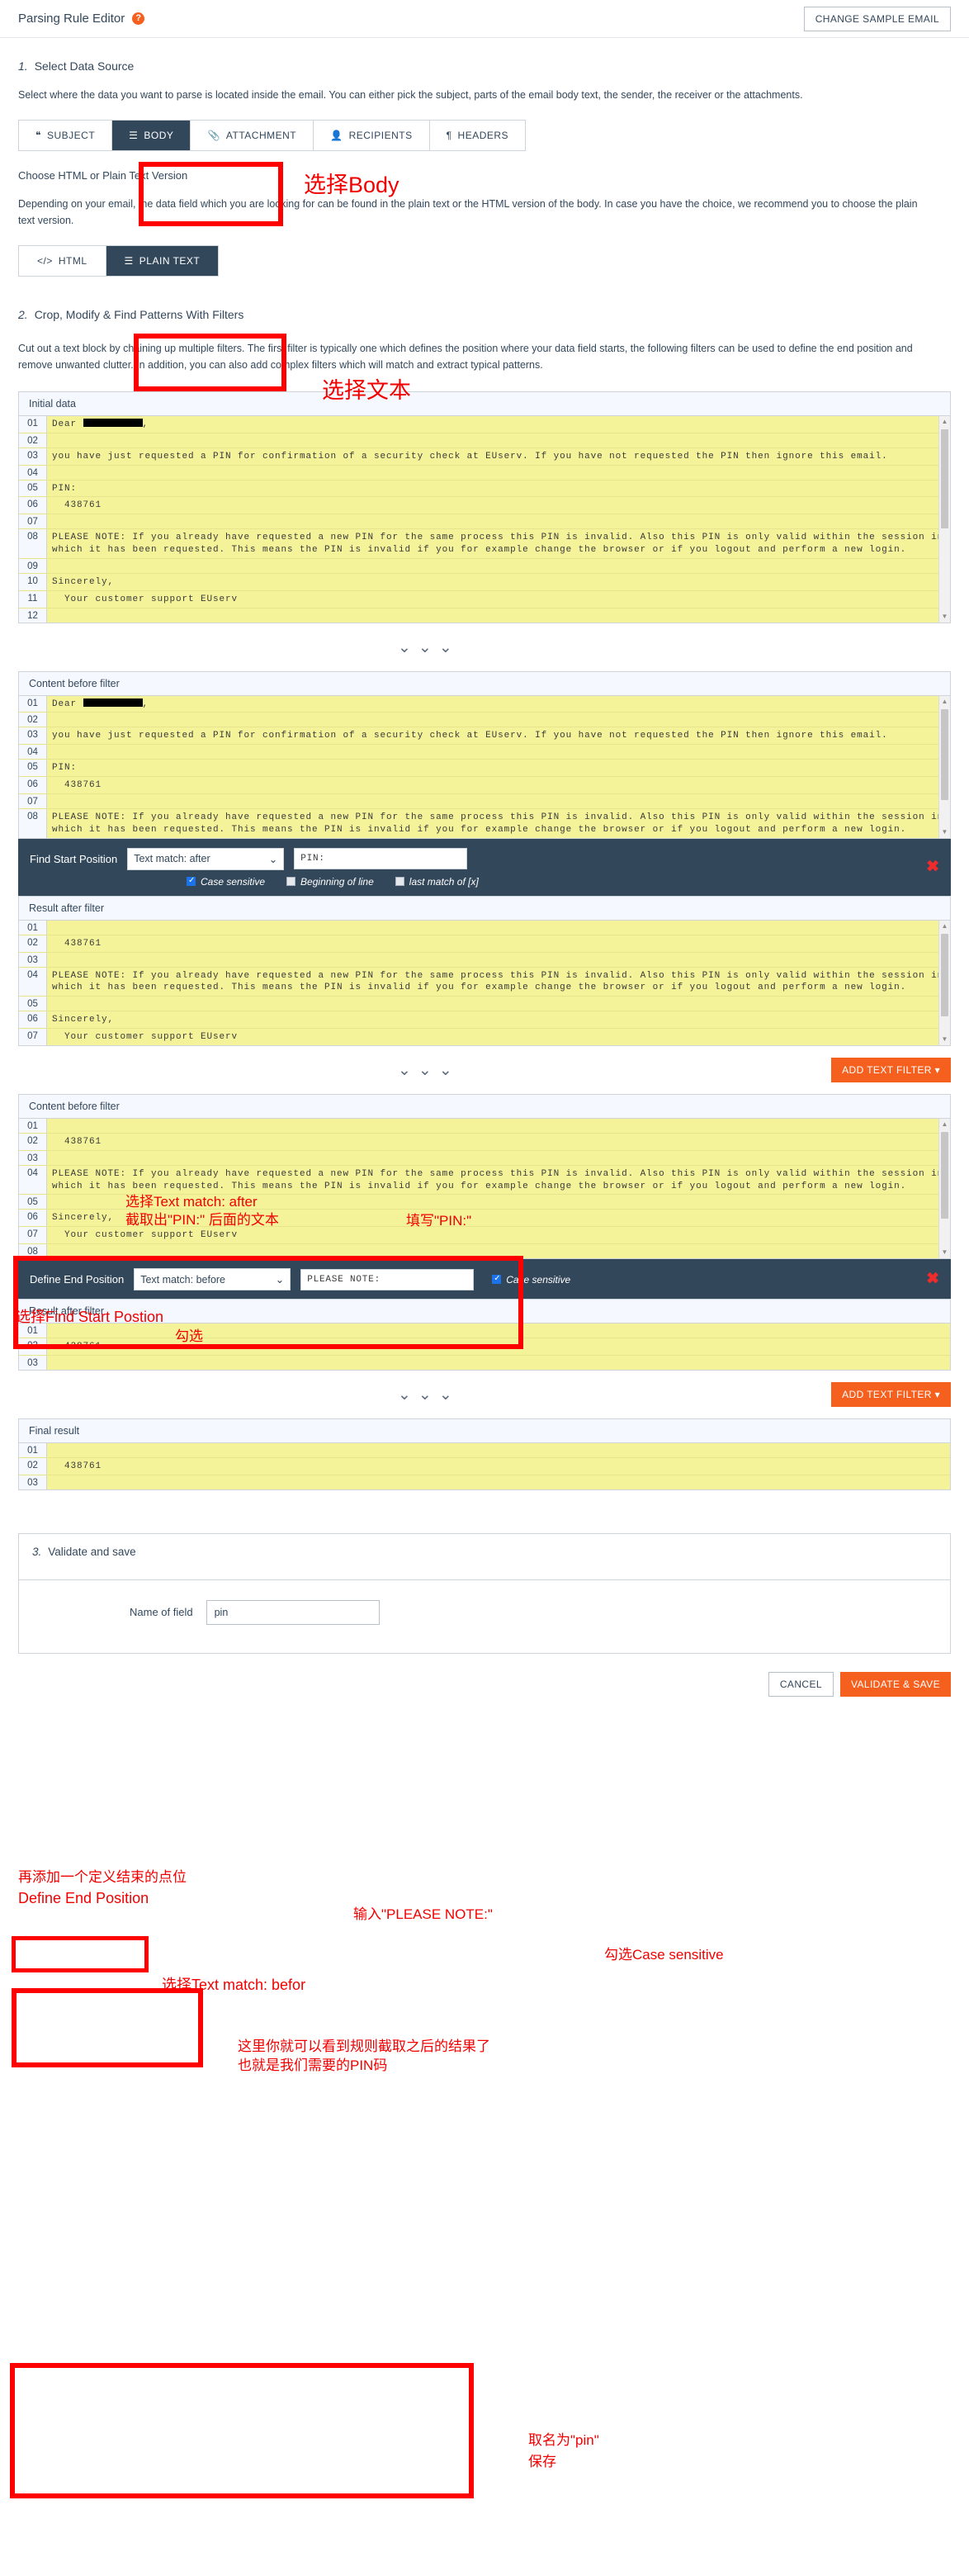 This screenshot has width=969, height=2576. What do you see at coordinates (801, 1684) in the screenshot?
I see `cancel-button: CANCEL` at bounding box center [801, 1684].